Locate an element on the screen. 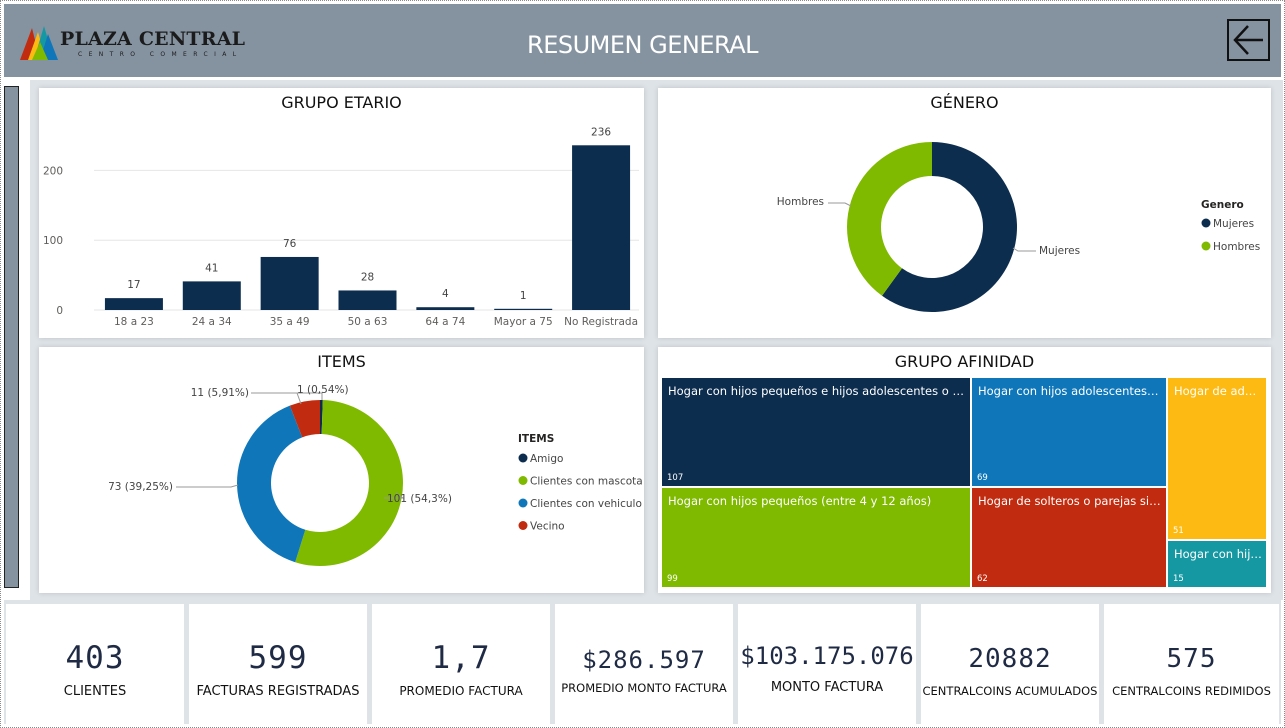  kpi-value: 20882 is located at coordinates (1010, 659).